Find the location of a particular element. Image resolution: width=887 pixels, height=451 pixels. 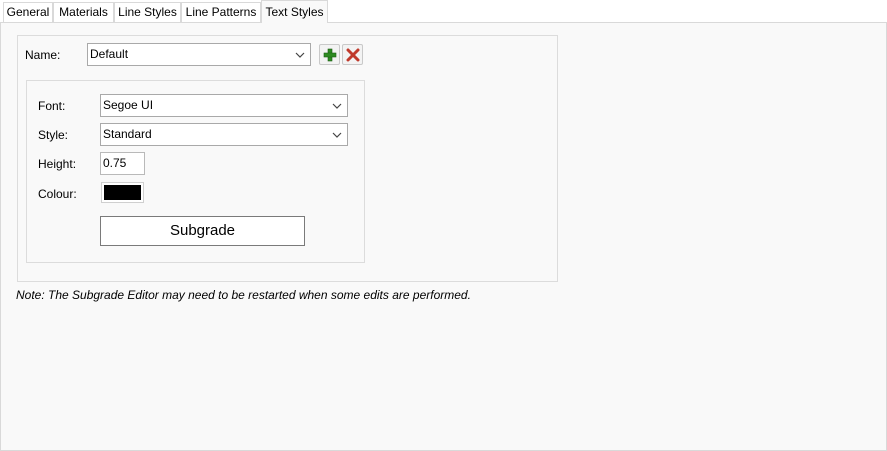

style-dropdown: Standard is located at coordinates (224, 134).